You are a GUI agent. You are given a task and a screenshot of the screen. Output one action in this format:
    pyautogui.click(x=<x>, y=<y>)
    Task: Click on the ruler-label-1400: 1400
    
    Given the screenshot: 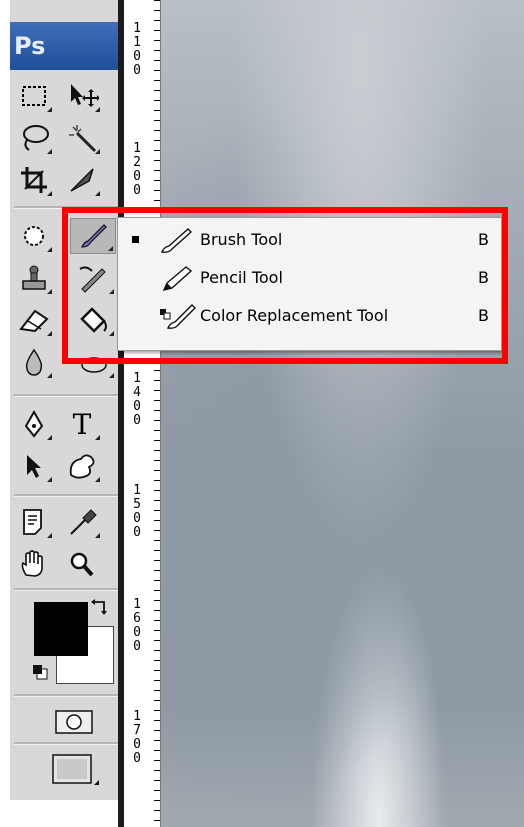 What is the action you would take?
    pyautogui.click(x=137, y=399)
    